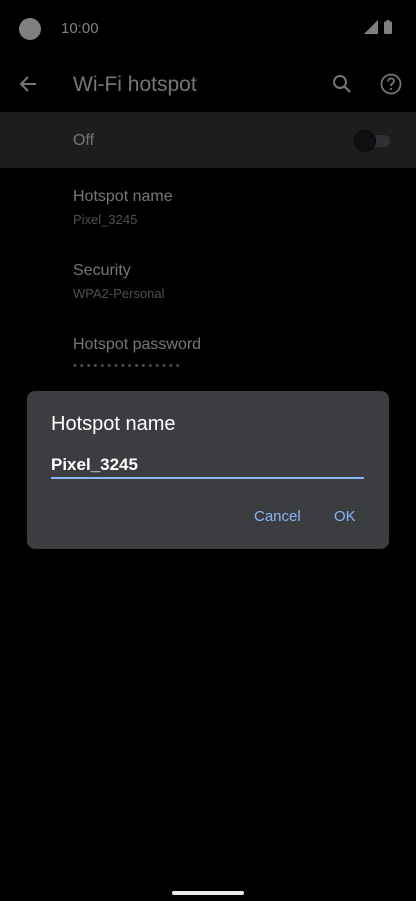  What do you see at coordinates (277, 516) in the screenshot?
I see `cancel-button: Cancel` at bounding box center [277, 516].